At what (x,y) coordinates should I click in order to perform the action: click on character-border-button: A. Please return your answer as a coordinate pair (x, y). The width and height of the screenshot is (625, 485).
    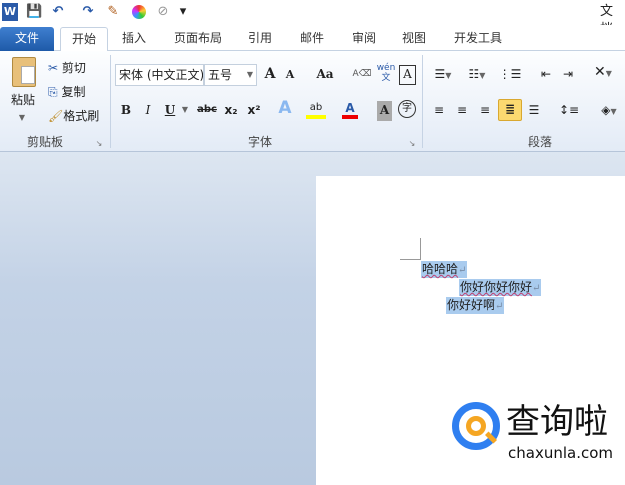
    Looking at the image, I should click on (407, 75).